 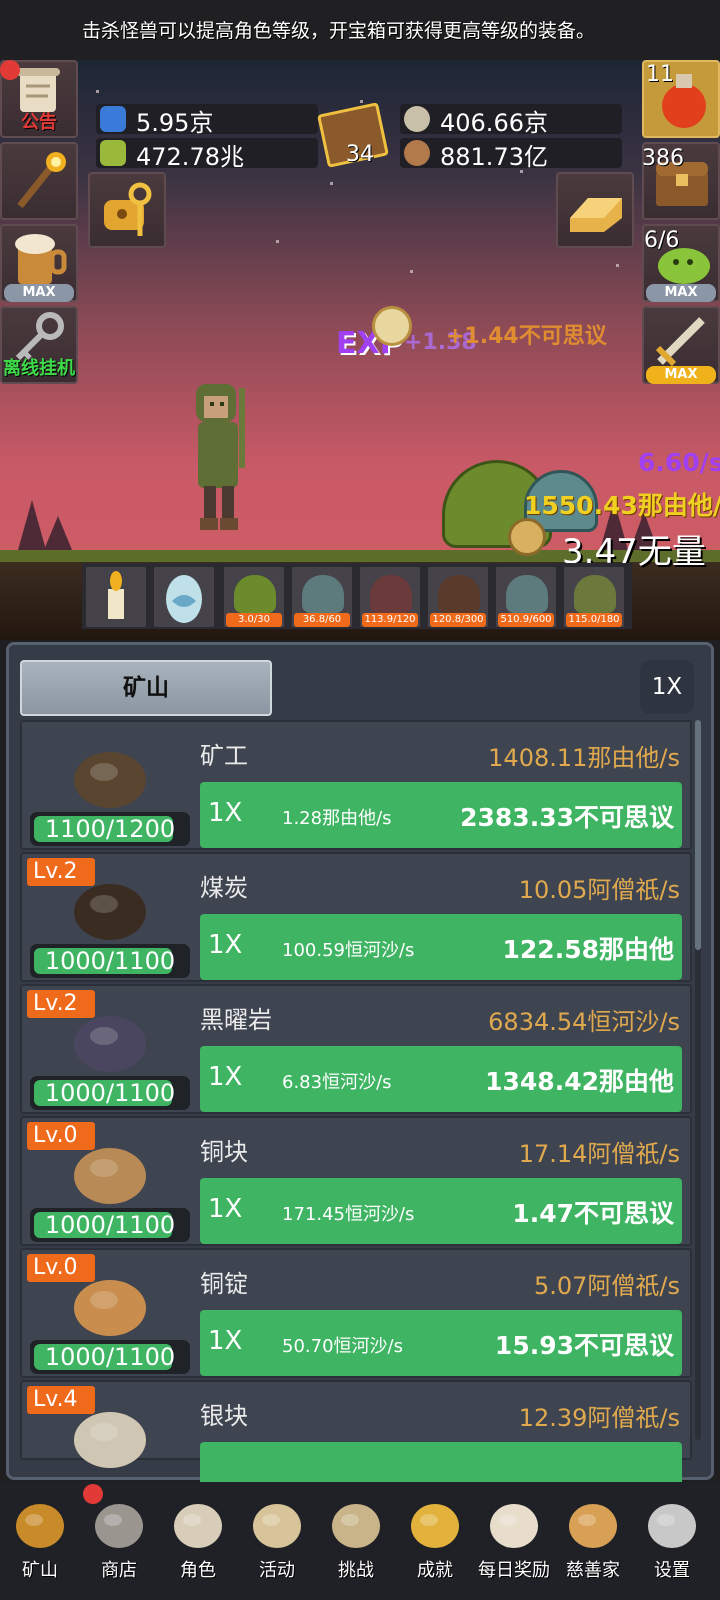 I want to click on slime-button: 6/6 MAX, so click(x=681, y=263).